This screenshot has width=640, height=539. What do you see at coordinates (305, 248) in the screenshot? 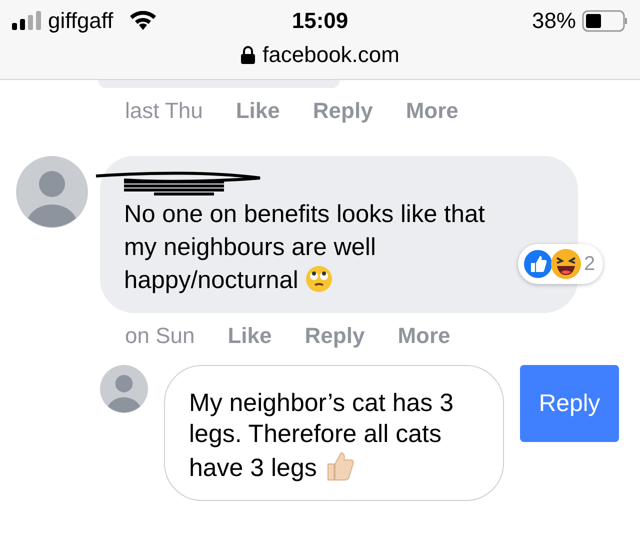
I see `comment-text: No one on benefits looks like that my neighbours are well happy/nocturnal` at bounding box center [305, 248].